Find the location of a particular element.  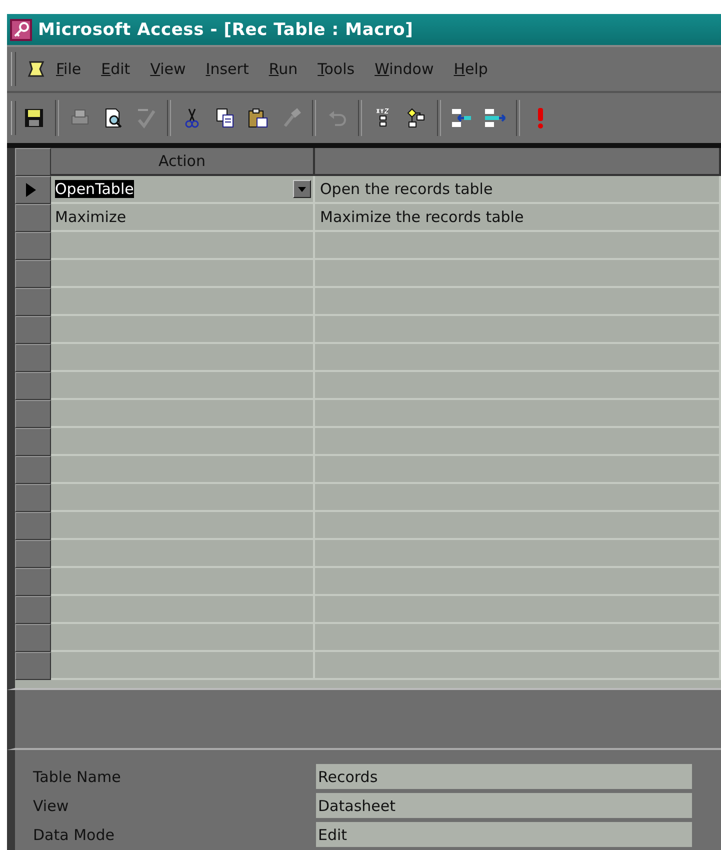

grid-corner is located at coordinates (33, 162).